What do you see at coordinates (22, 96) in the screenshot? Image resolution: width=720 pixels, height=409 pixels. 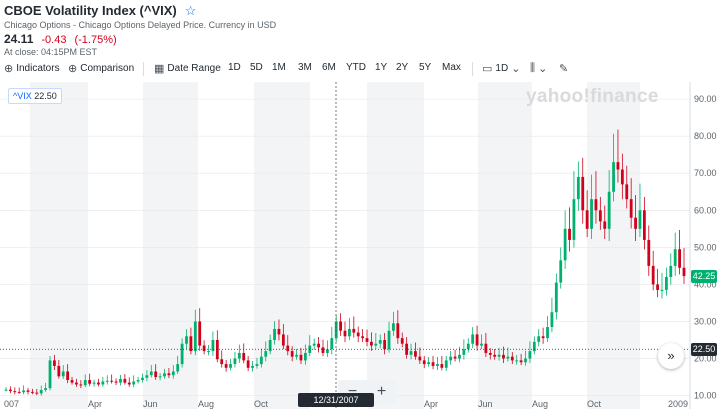 I see `symbol-tag-symbol: ^VIX` at bounding box center [22, 96].